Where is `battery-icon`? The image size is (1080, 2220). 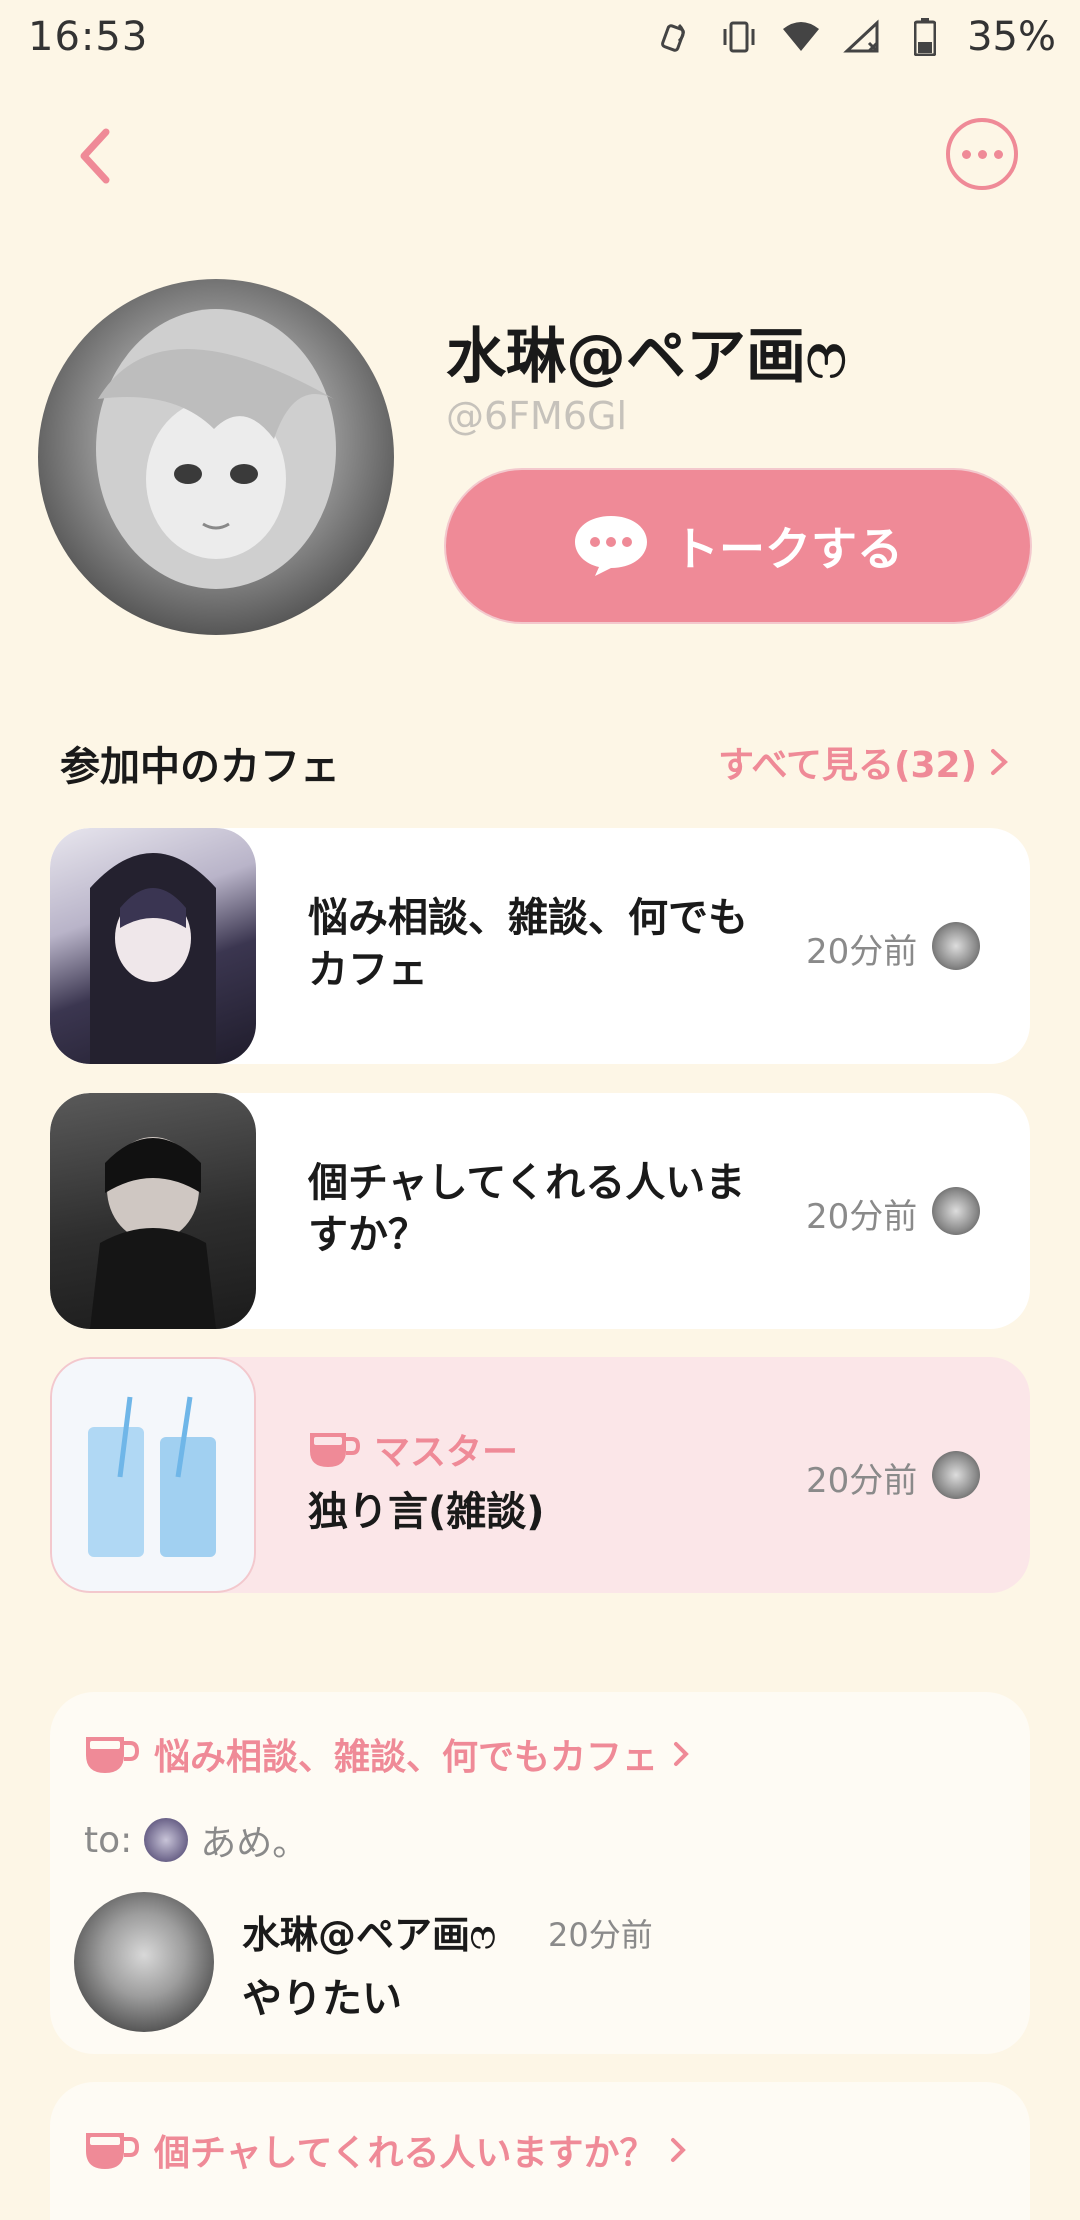 battery-icon is located at coordinates (925, 37).